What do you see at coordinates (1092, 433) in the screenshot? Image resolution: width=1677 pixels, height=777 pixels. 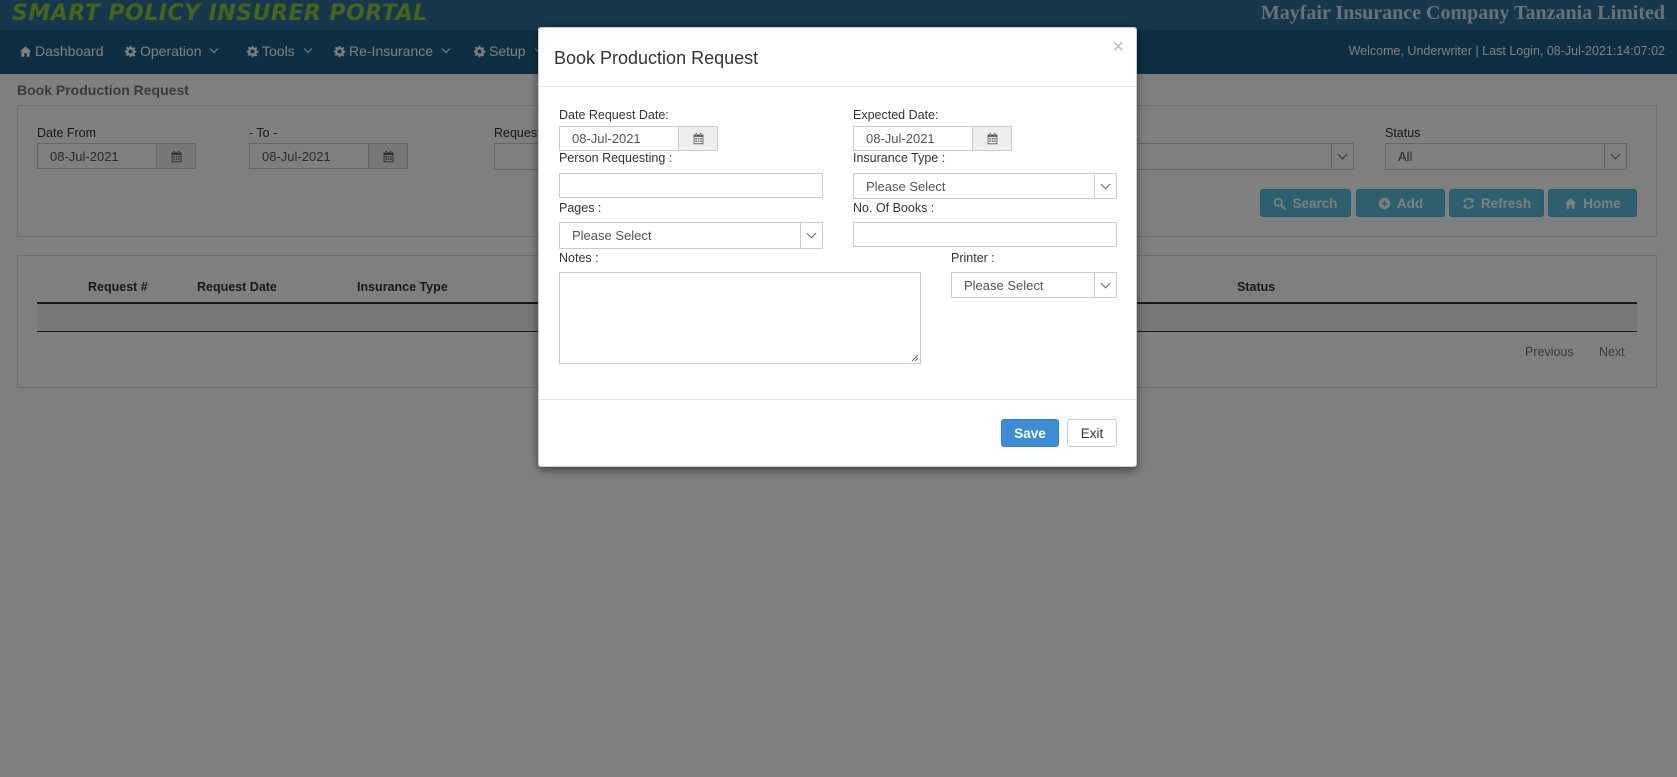 I see `exit-button: Exit` at bounding box center [1092, 433].